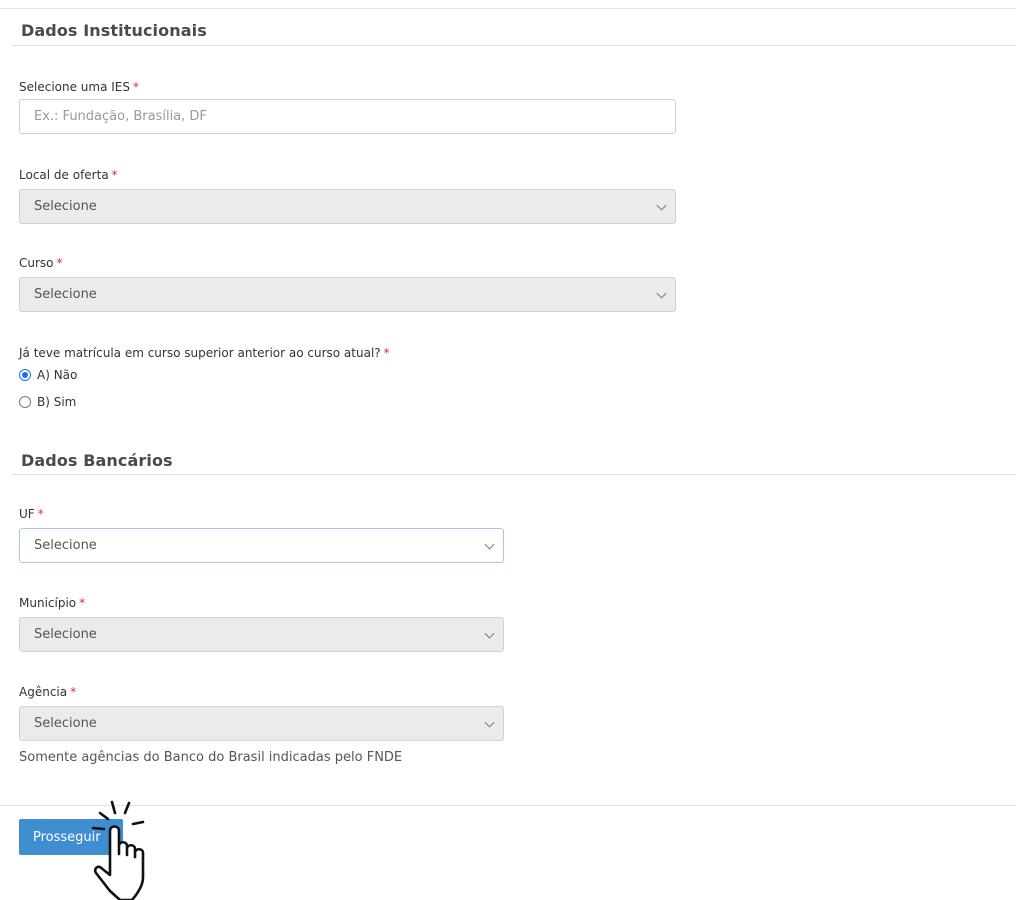 The width and height of the screenshot is (1016, 900). What do you see at coordinates (31, 514) in the screenshot?
I see `uf-label: UF *` at bounding box center [31, 514].